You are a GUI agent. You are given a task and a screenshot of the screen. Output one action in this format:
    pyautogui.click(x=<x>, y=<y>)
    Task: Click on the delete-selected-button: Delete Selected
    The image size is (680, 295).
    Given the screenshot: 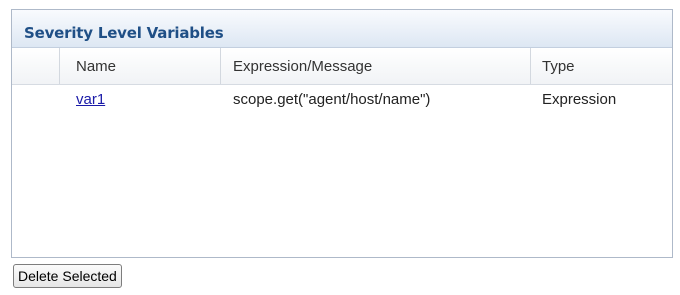 What is the action you would take?
    pyautogui.click(x=67, y=276)
    